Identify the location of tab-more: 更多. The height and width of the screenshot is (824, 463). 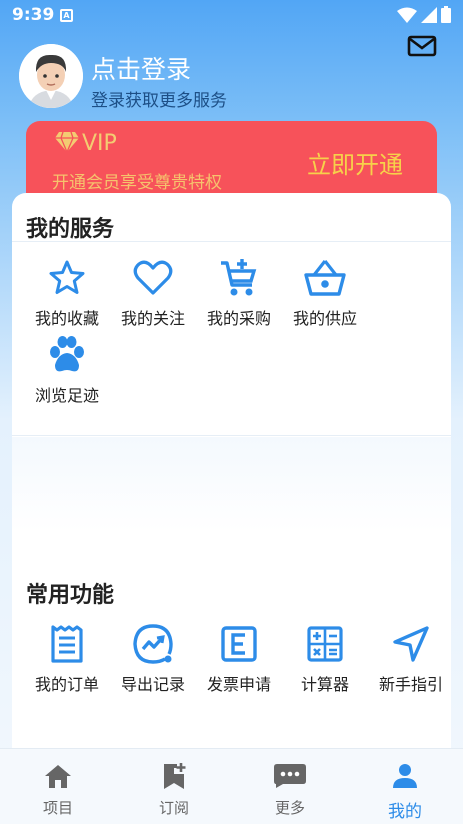
(290, 789).